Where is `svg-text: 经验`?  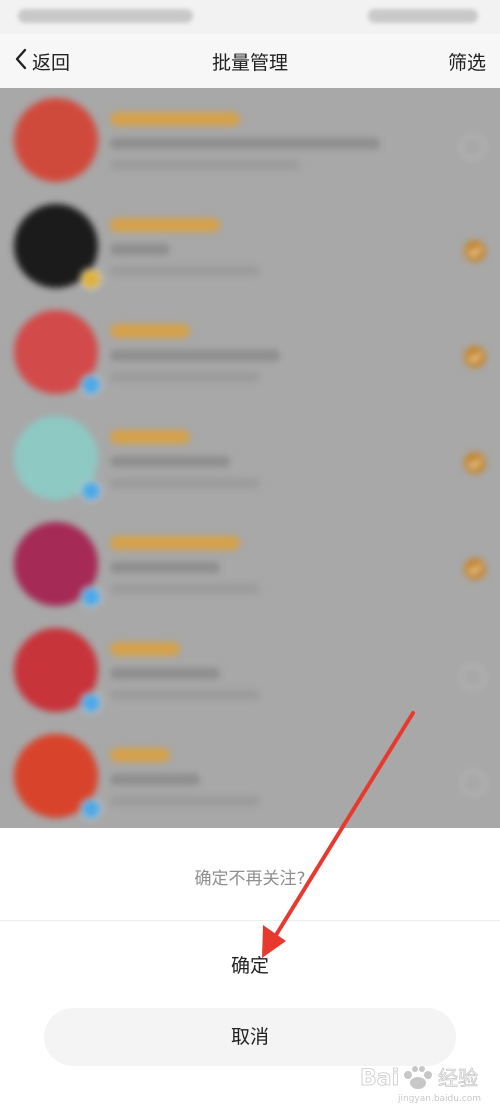
svg-text: 经验 is located at coordinates (458, 1078).